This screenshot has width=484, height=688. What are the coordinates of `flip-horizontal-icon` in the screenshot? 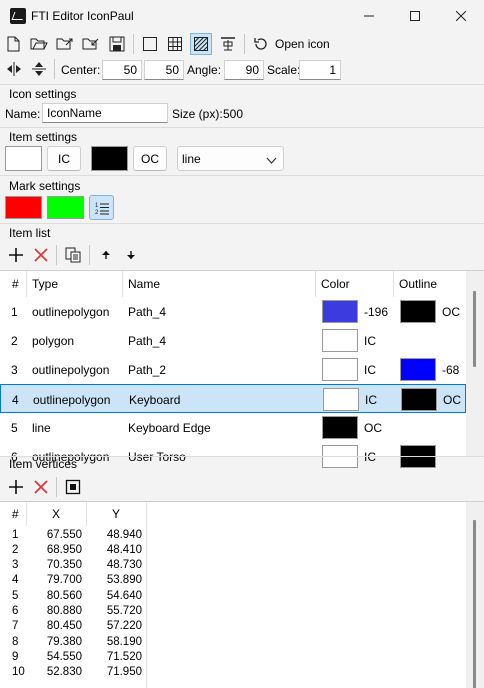 It's located at (14, 69).